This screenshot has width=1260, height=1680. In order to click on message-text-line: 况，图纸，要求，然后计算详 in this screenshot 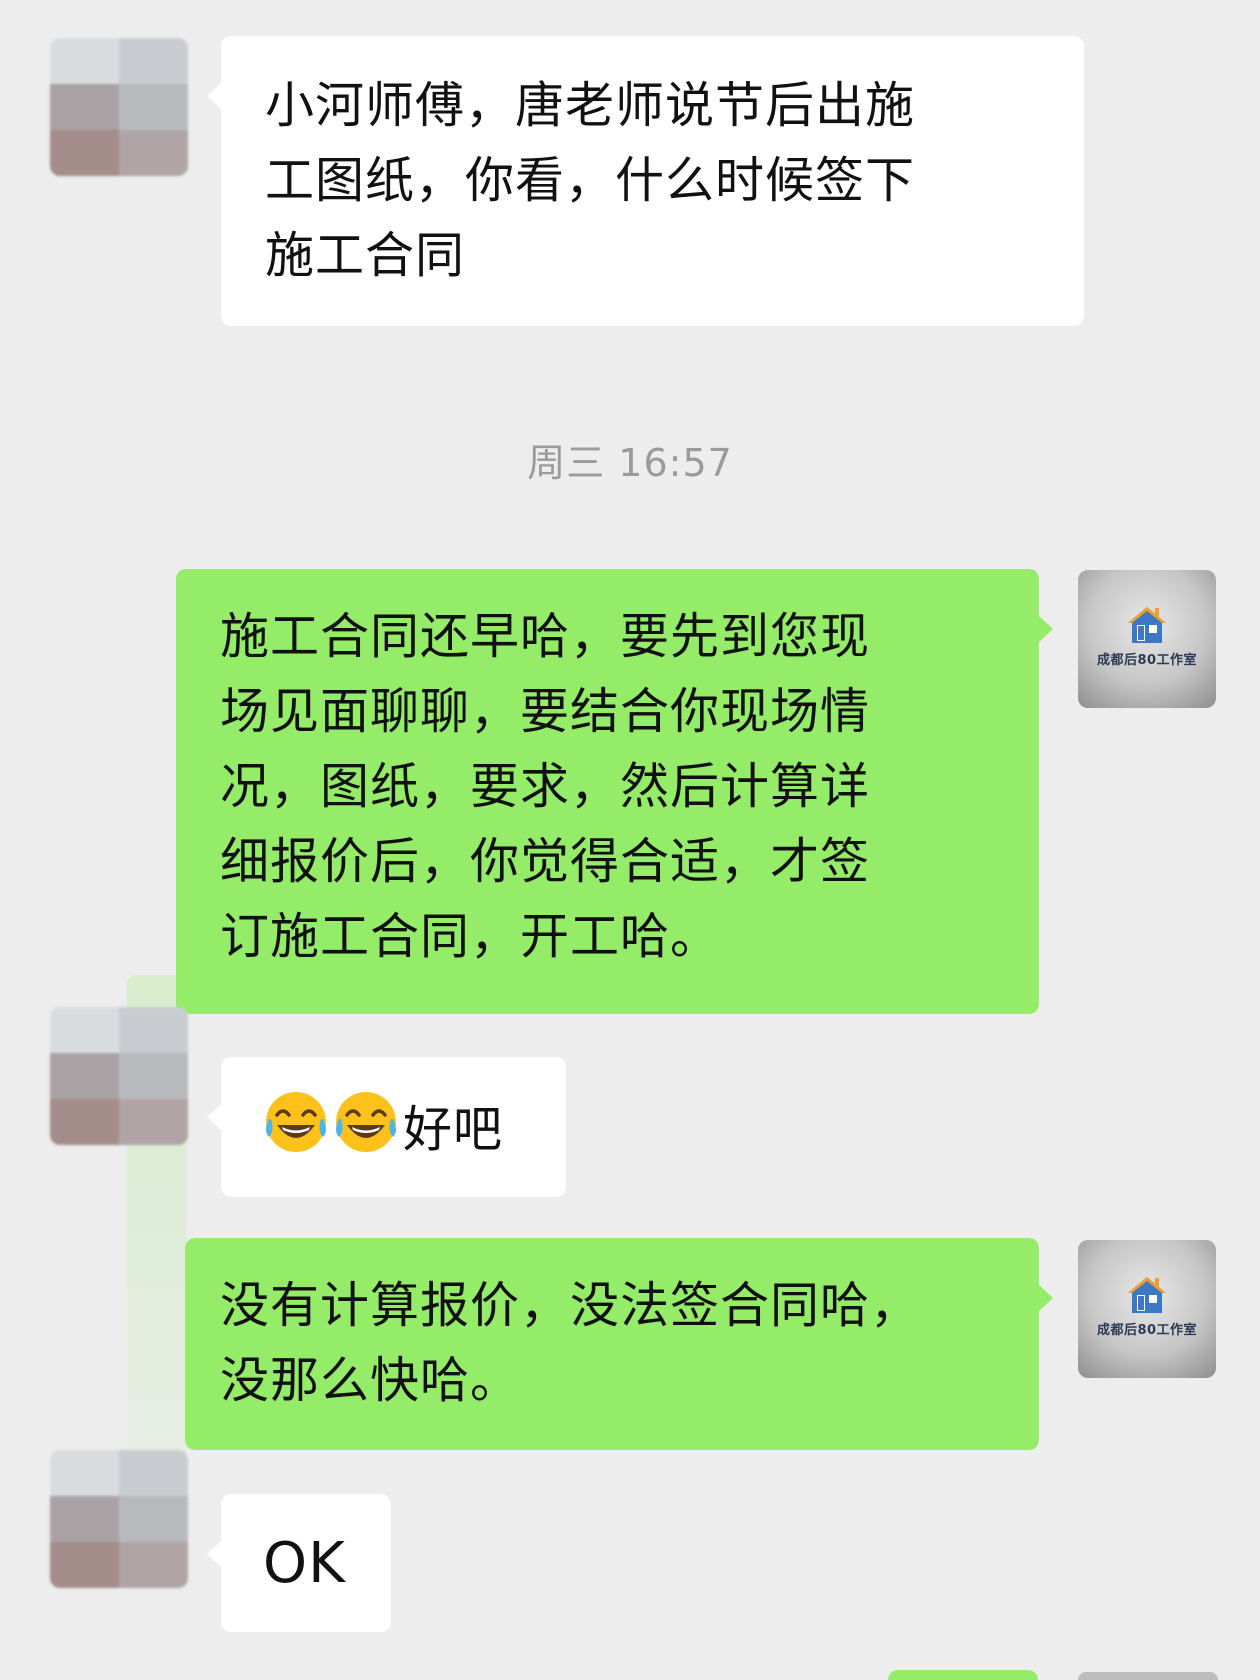, I will do `click(545, 786)`.